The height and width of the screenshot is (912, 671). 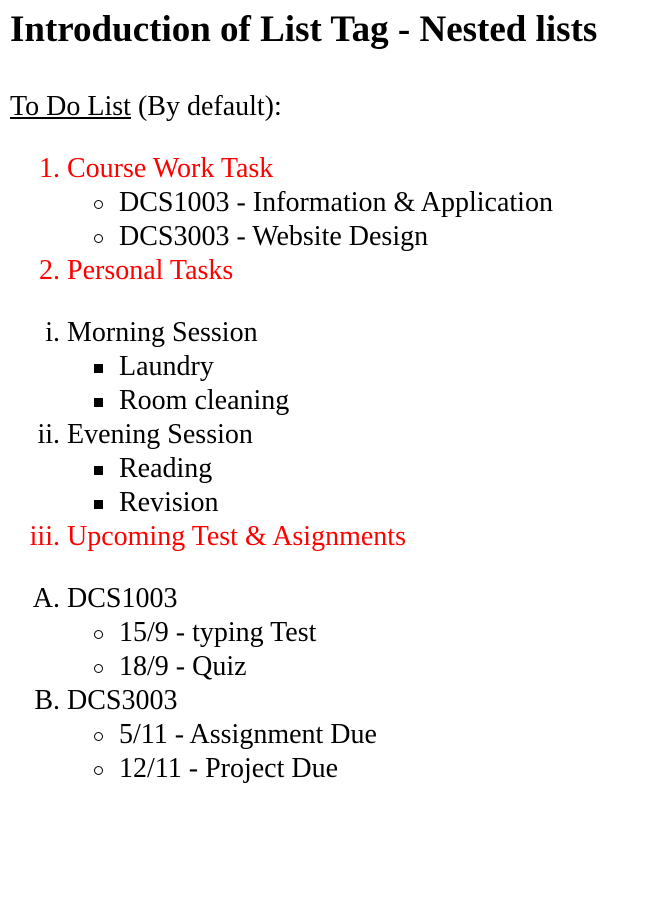 I want to click on list-item: ii. Evening Session, so click(x=340, y=435).